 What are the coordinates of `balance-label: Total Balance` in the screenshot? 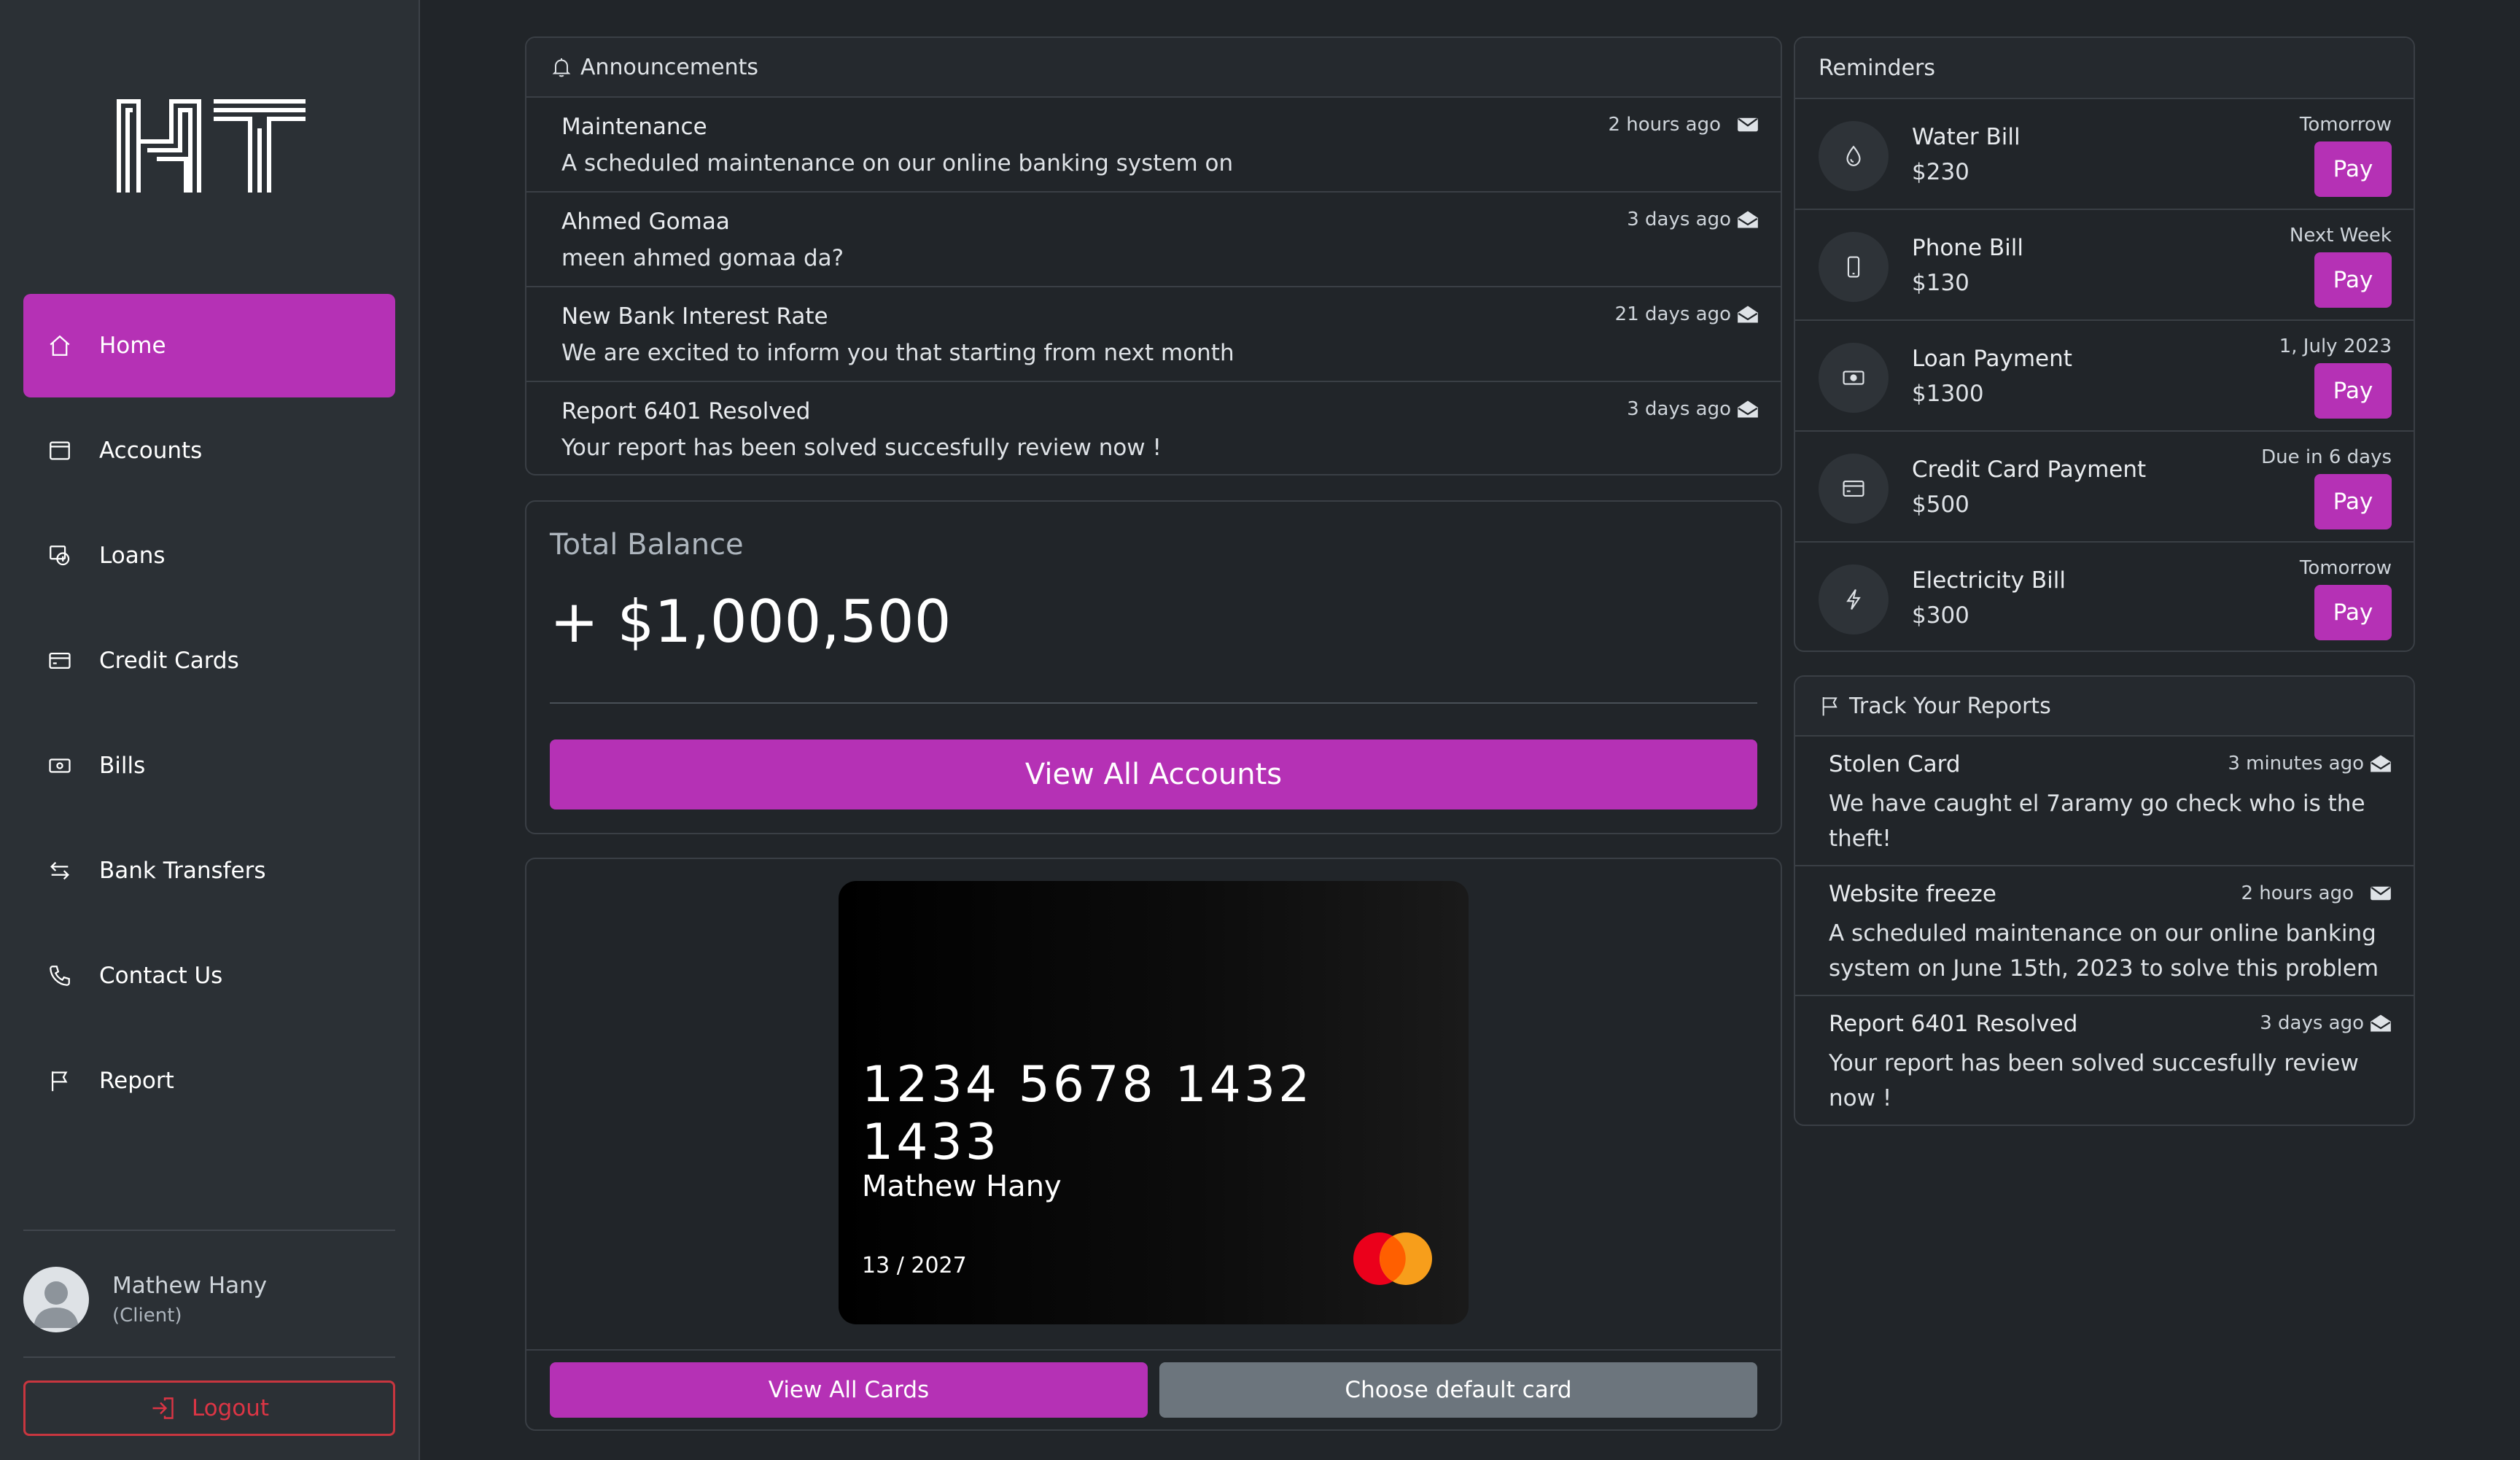 It's located at (647, 545).